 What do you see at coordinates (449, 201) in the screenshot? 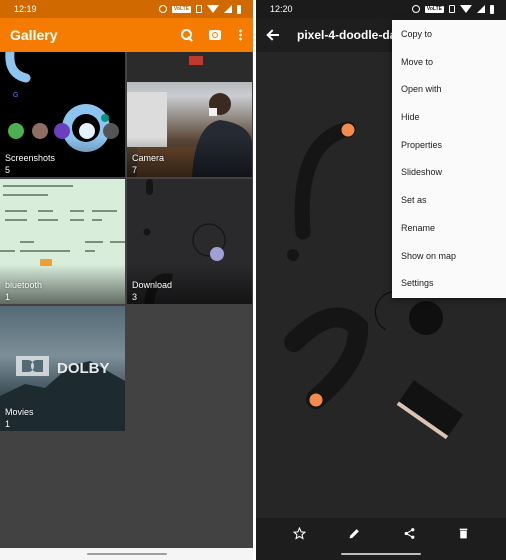
I see `menu-item-set-as: Set as` at bounding box center [449, 201].